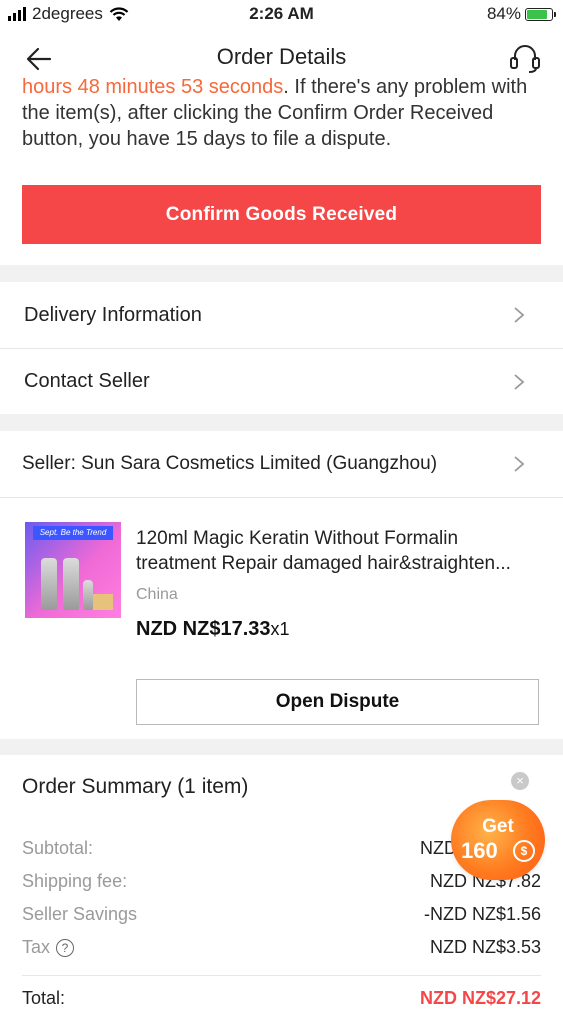 The width and height of the screenshot is (563, 1009). Describe the element at coordinates (281, 315) in the screenshot. I see `delivery-information-row: Delivery Information` at that location.